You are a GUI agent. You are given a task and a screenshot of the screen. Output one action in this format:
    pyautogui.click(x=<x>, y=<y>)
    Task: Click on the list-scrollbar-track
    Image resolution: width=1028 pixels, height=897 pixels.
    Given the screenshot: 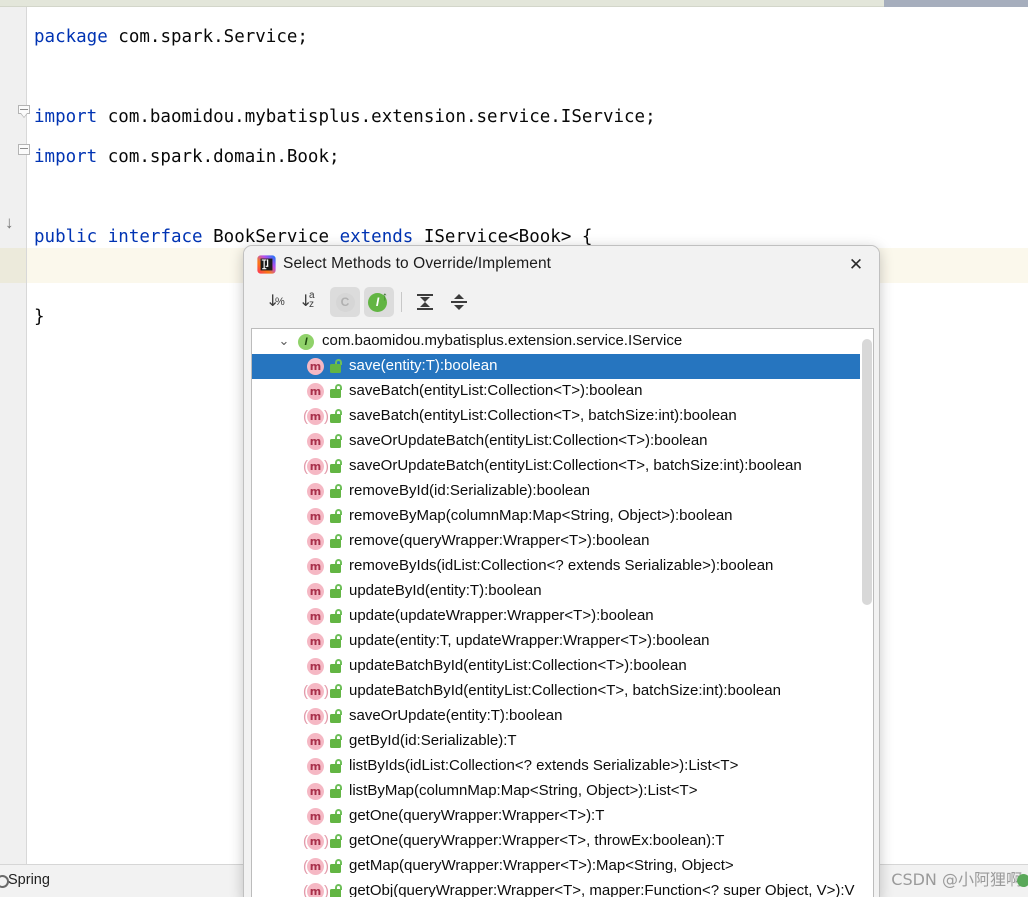 What is the action you would take?
    pyautogui.click(x=866, y=613)
    